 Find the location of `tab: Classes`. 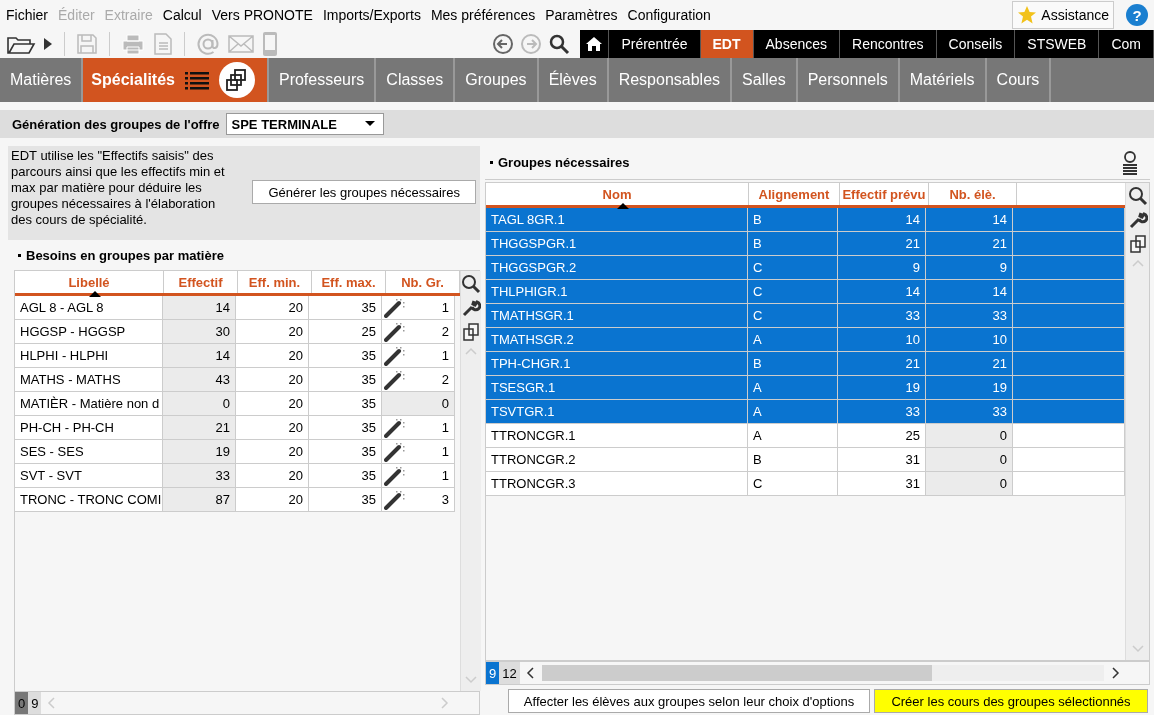

tab: Classes is located at coordinates (416, 80).